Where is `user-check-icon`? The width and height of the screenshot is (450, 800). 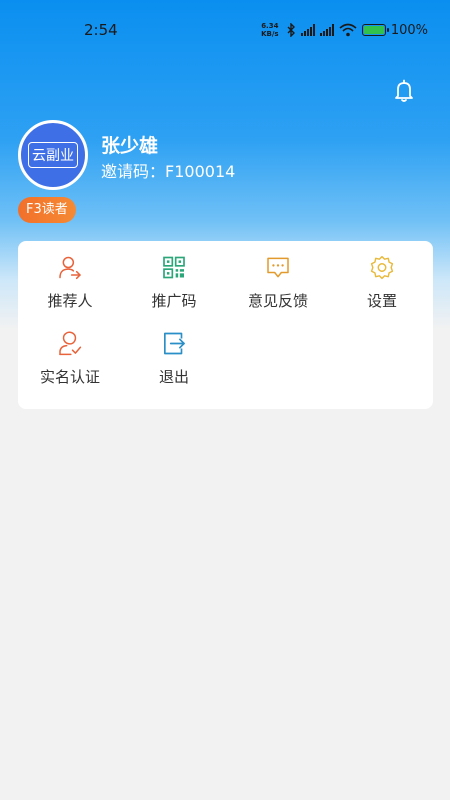
user-check-icon is located at coordinates (70, 343).